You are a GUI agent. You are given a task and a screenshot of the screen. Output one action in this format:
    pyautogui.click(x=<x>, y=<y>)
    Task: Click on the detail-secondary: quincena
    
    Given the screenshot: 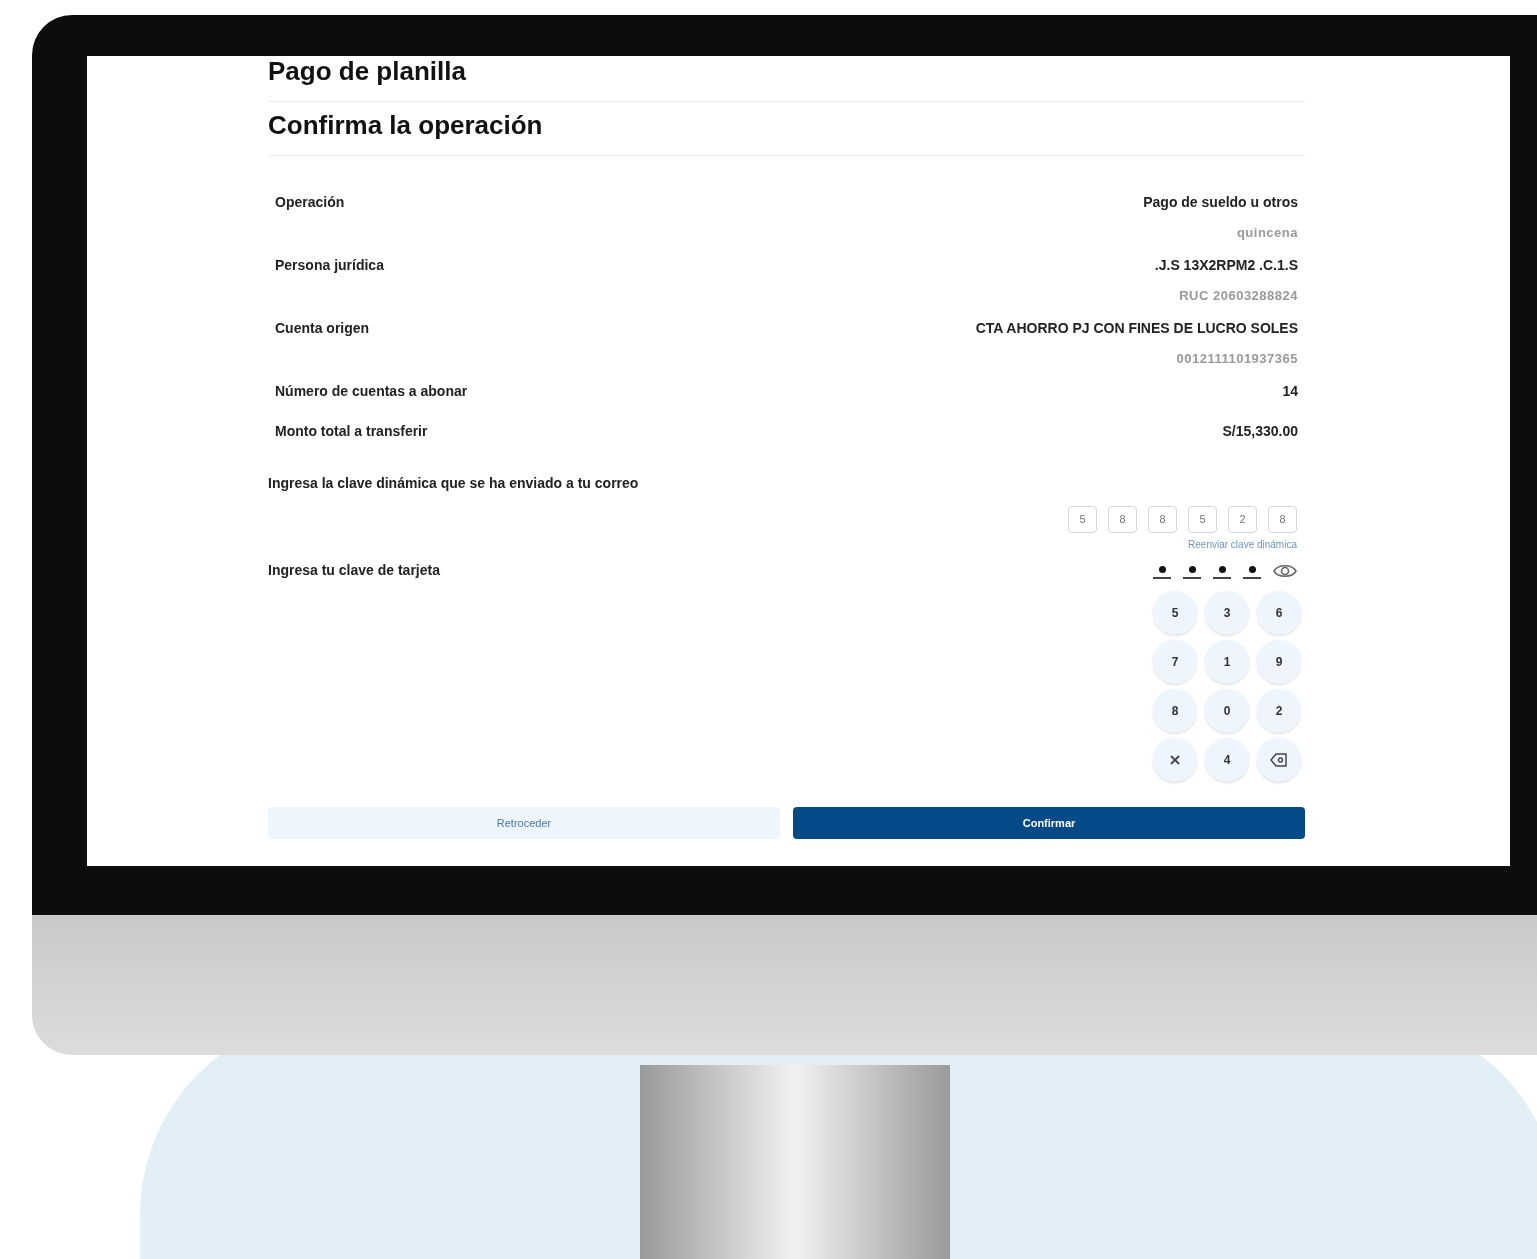 What is the action you would take?
    pyautogui.click(x=1267, y=233)
    